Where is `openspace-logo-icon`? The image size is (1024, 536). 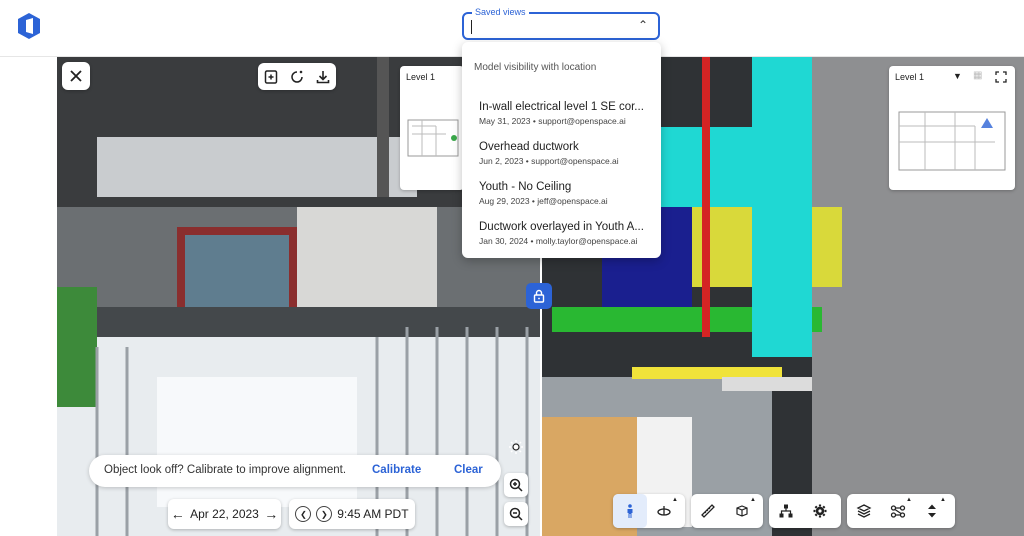 openspace-logo-icon is located at coordinates (29, 26).